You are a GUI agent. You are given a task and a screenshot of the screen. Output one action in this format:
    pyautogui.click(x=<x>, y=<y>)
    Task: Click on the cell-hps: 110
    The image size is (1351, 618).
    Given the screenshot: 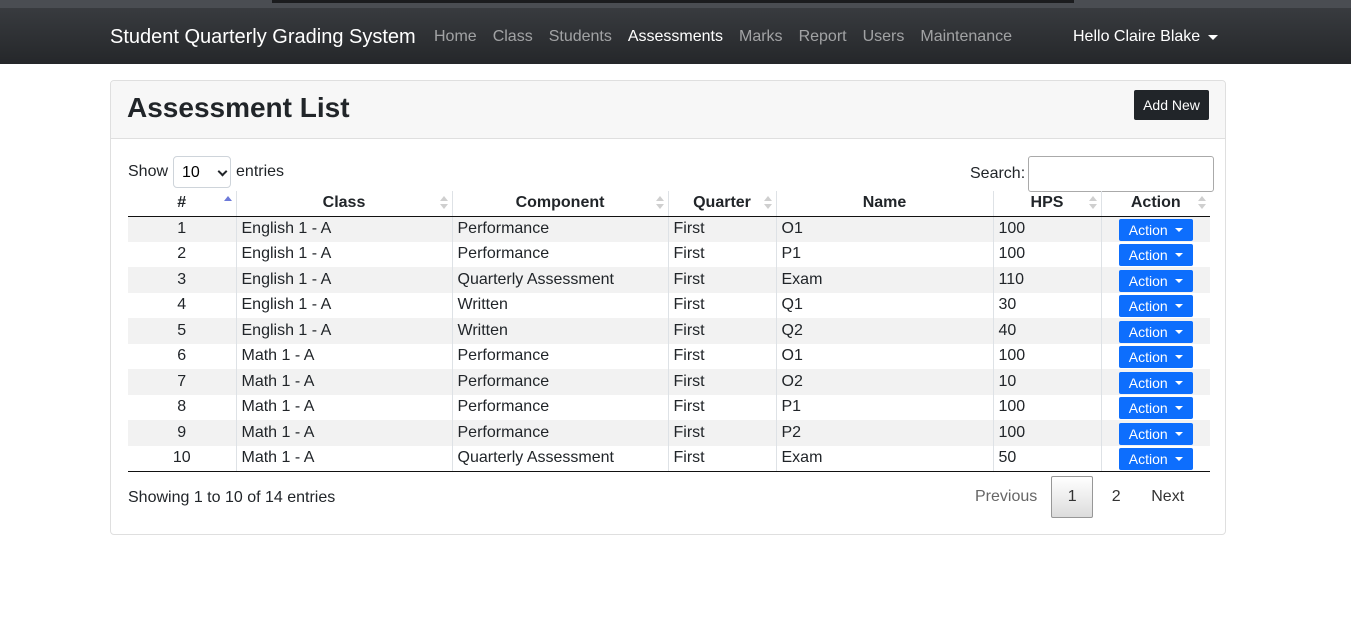 What is the action you would take?
    pyautogui.click(x=1046, y=280)
    